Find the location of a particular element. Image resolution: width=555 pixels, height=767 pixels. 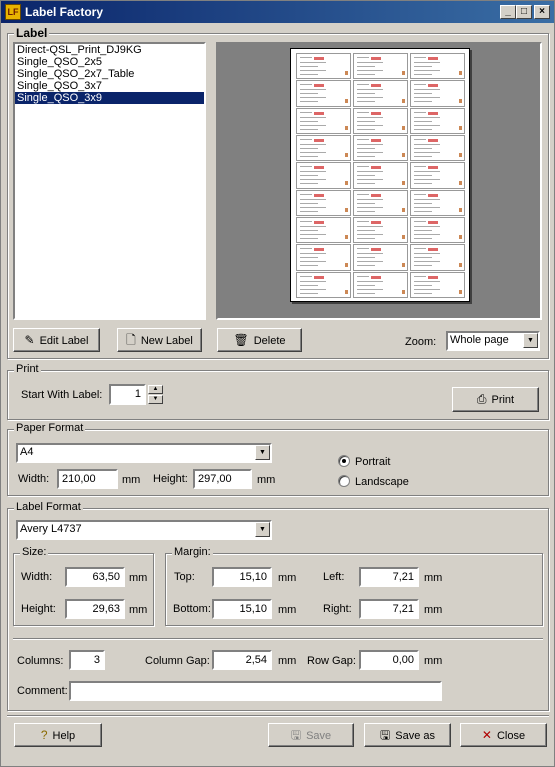

save-button: 🖫 Save is located at coordinates (311, 735).